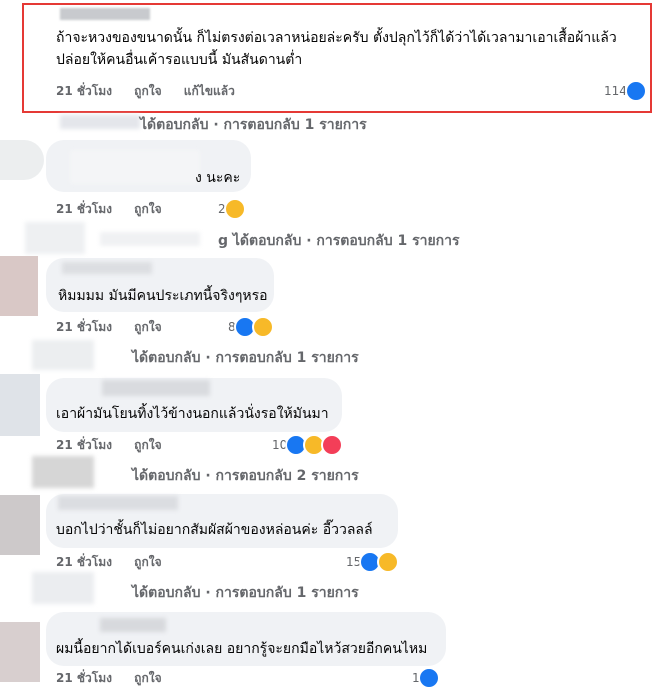 This screenshot has width=666, height=689. Describe the element at coordinates (332, 445) in the screenshot. I see `love-reaction-icon` at that location.